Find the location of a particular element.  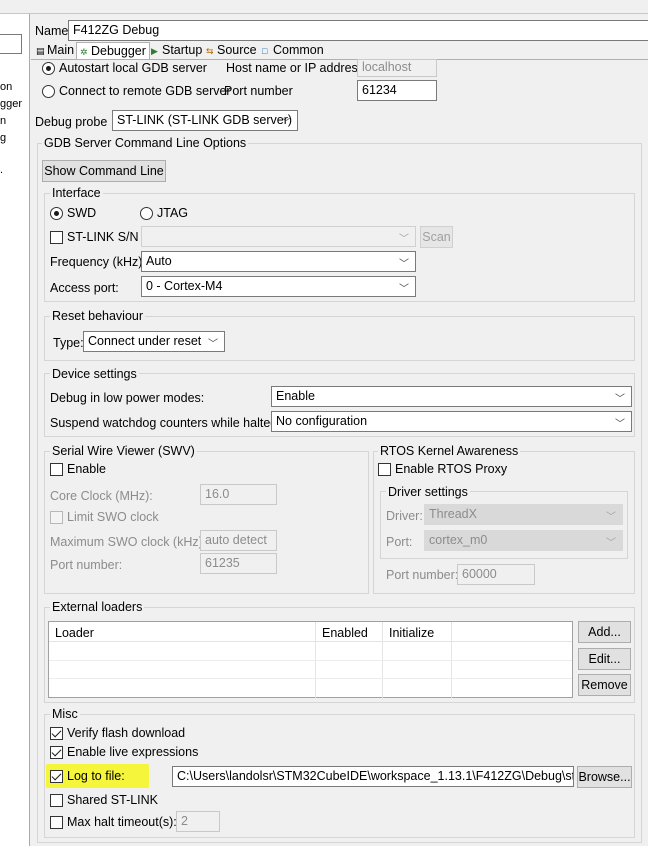

swv-port-field: 61235 is located at coordinates (238, 563).